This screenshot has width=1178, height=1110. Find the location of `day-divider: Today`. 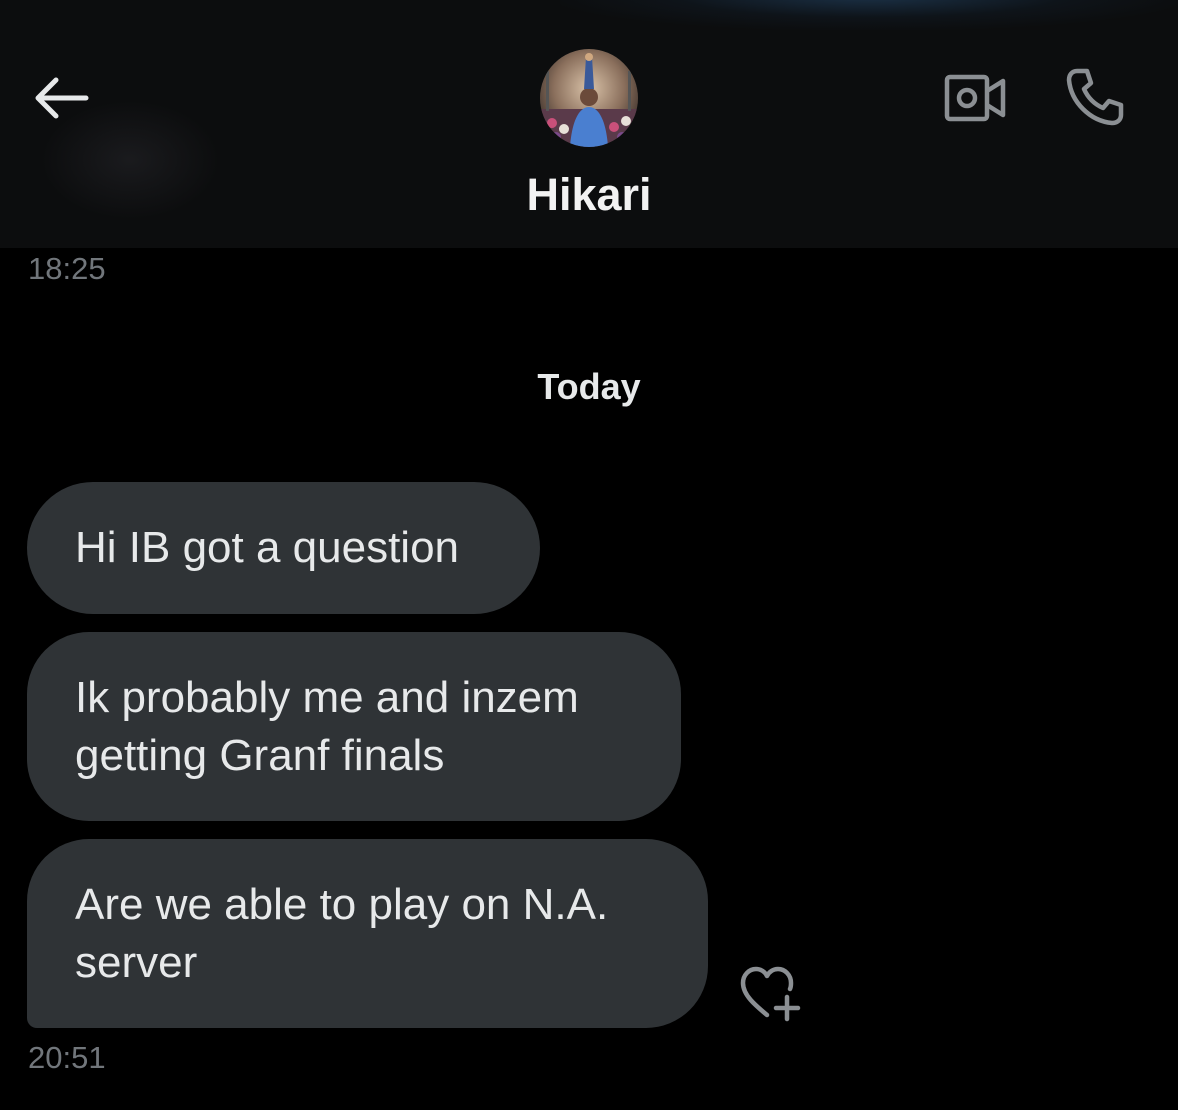

day-divider: Today is located at coordinates (589, 386).